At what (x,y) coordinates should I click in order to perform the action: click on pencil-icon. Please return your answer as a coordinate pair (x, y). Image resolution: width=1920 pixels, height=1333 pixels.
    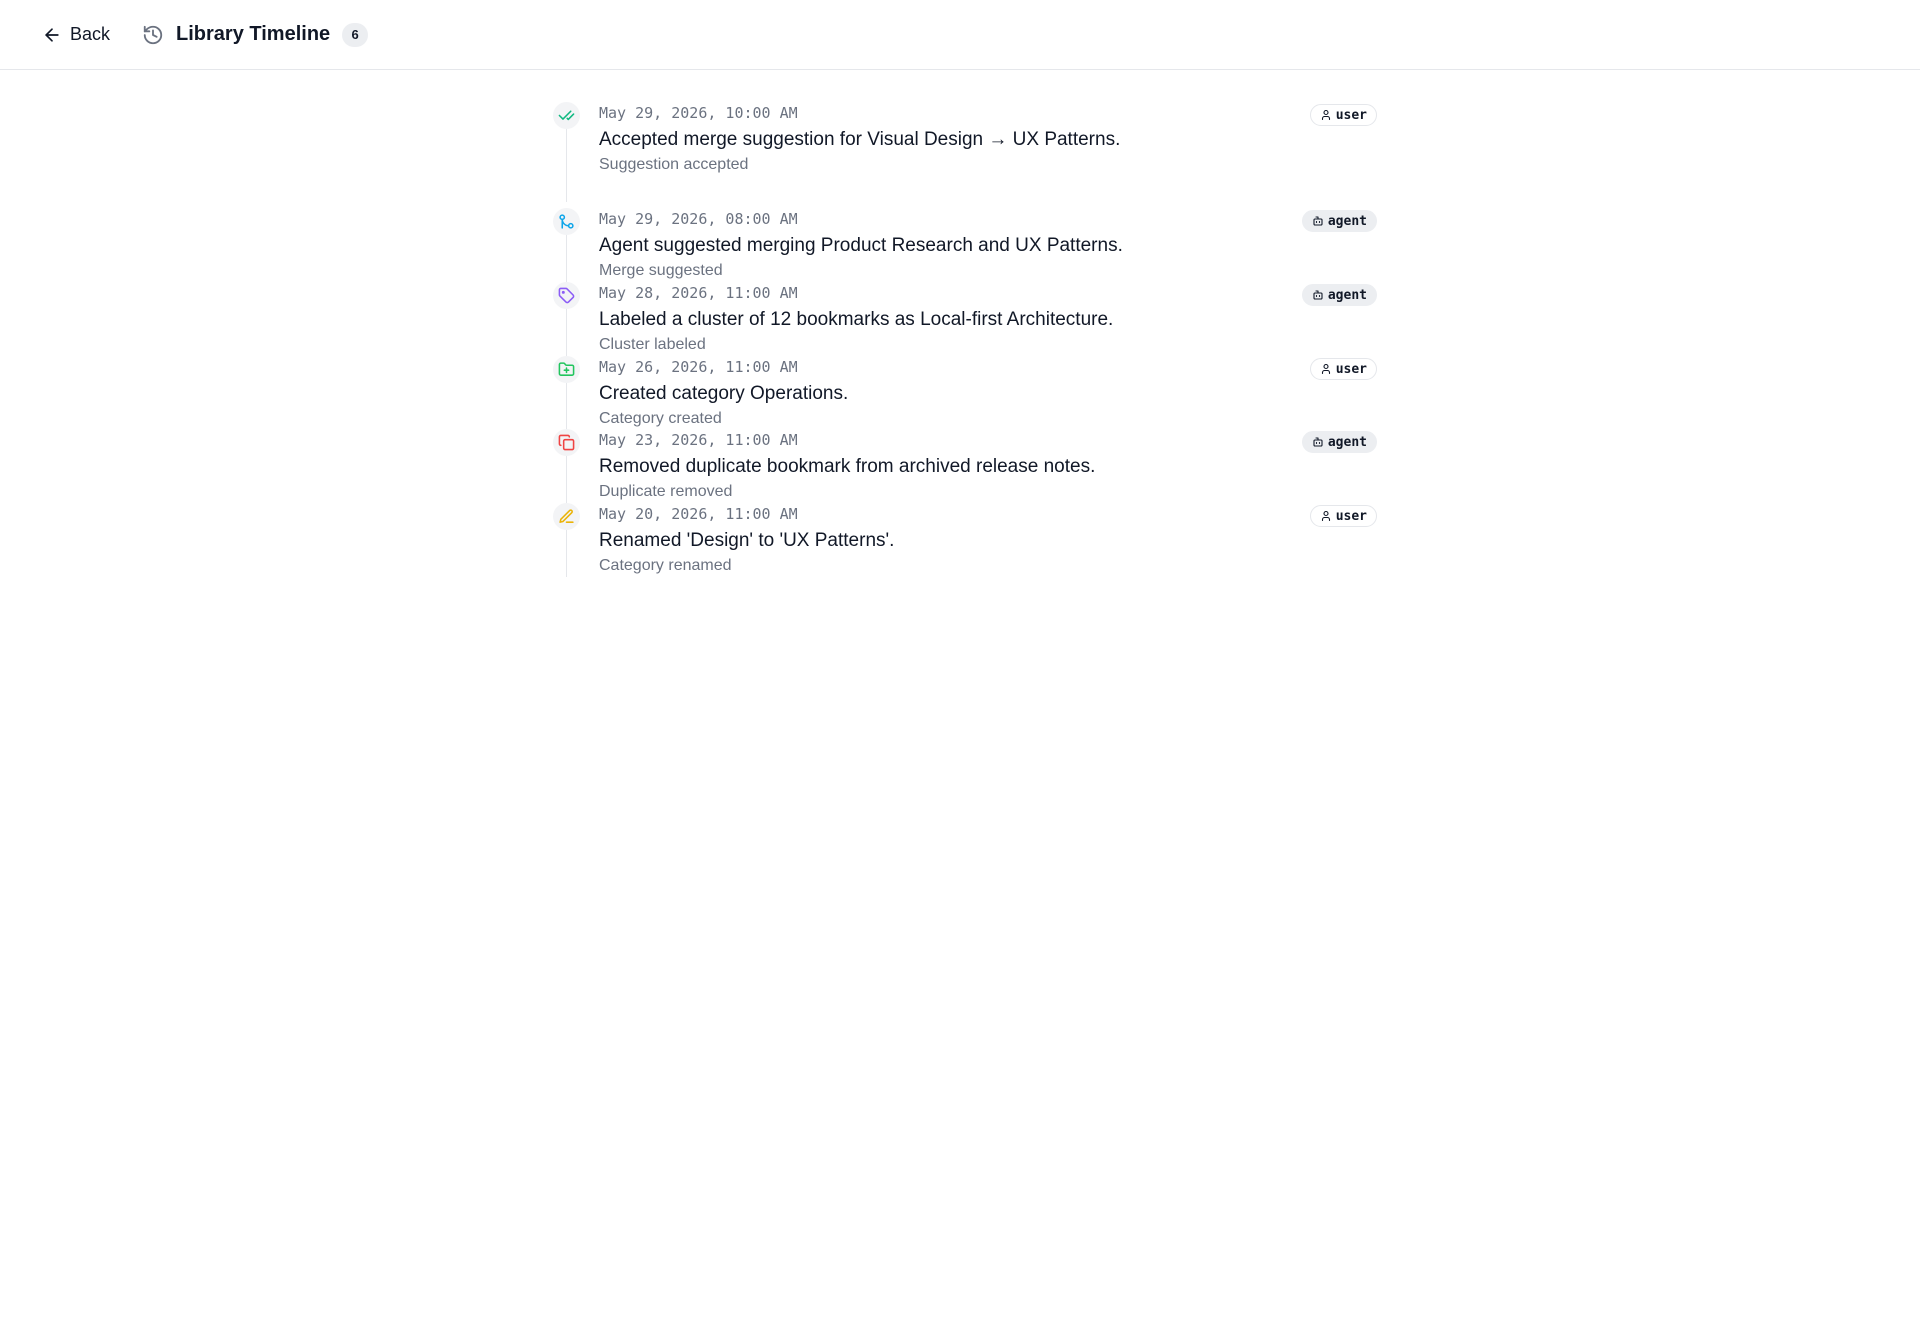
    Looking at the image, I should click on (566, 516).